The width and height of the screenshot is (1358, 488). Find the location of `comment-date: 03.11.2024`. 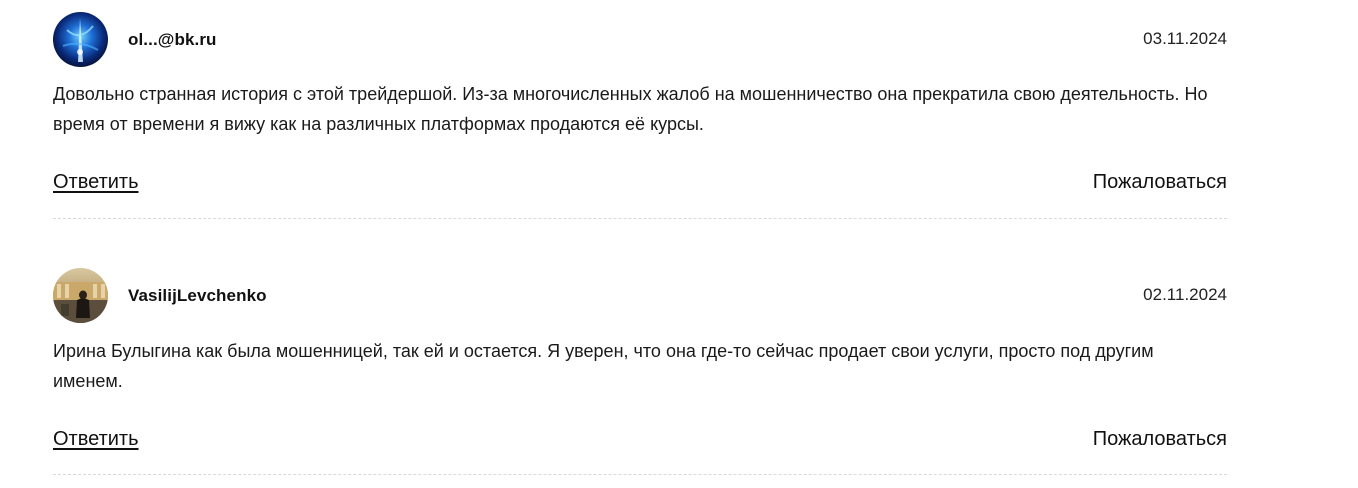

comment-date: 03.11.2024 is located at coordinates (1185, 38).